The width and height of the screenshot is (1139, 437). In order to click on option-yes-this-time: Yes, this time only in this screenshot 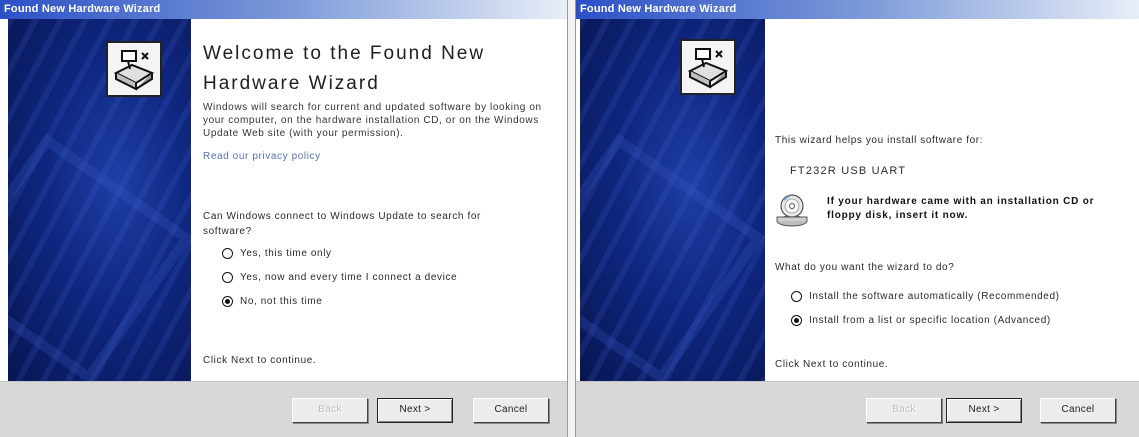, I will do `click(277, 254)`.